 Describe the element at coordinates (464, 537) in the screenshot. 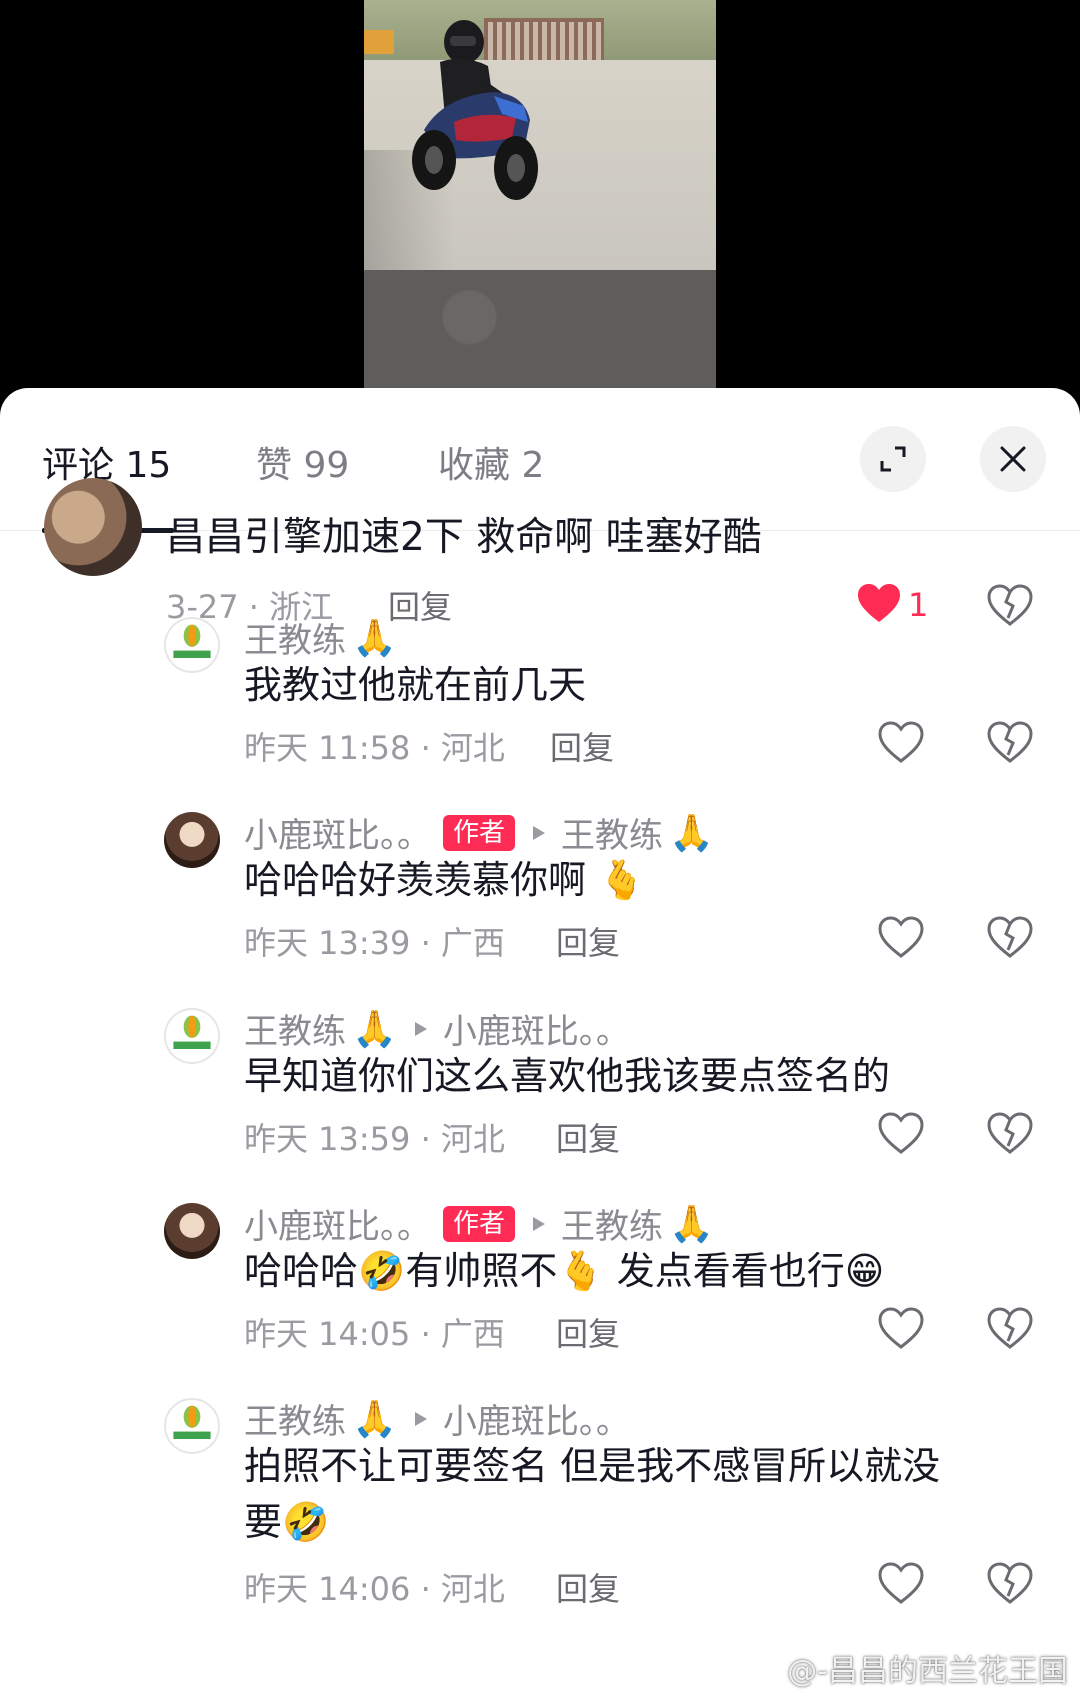

I see `comment-text: 昌昌引擎加速2下 救命啊 哇塞好酷` at that location.